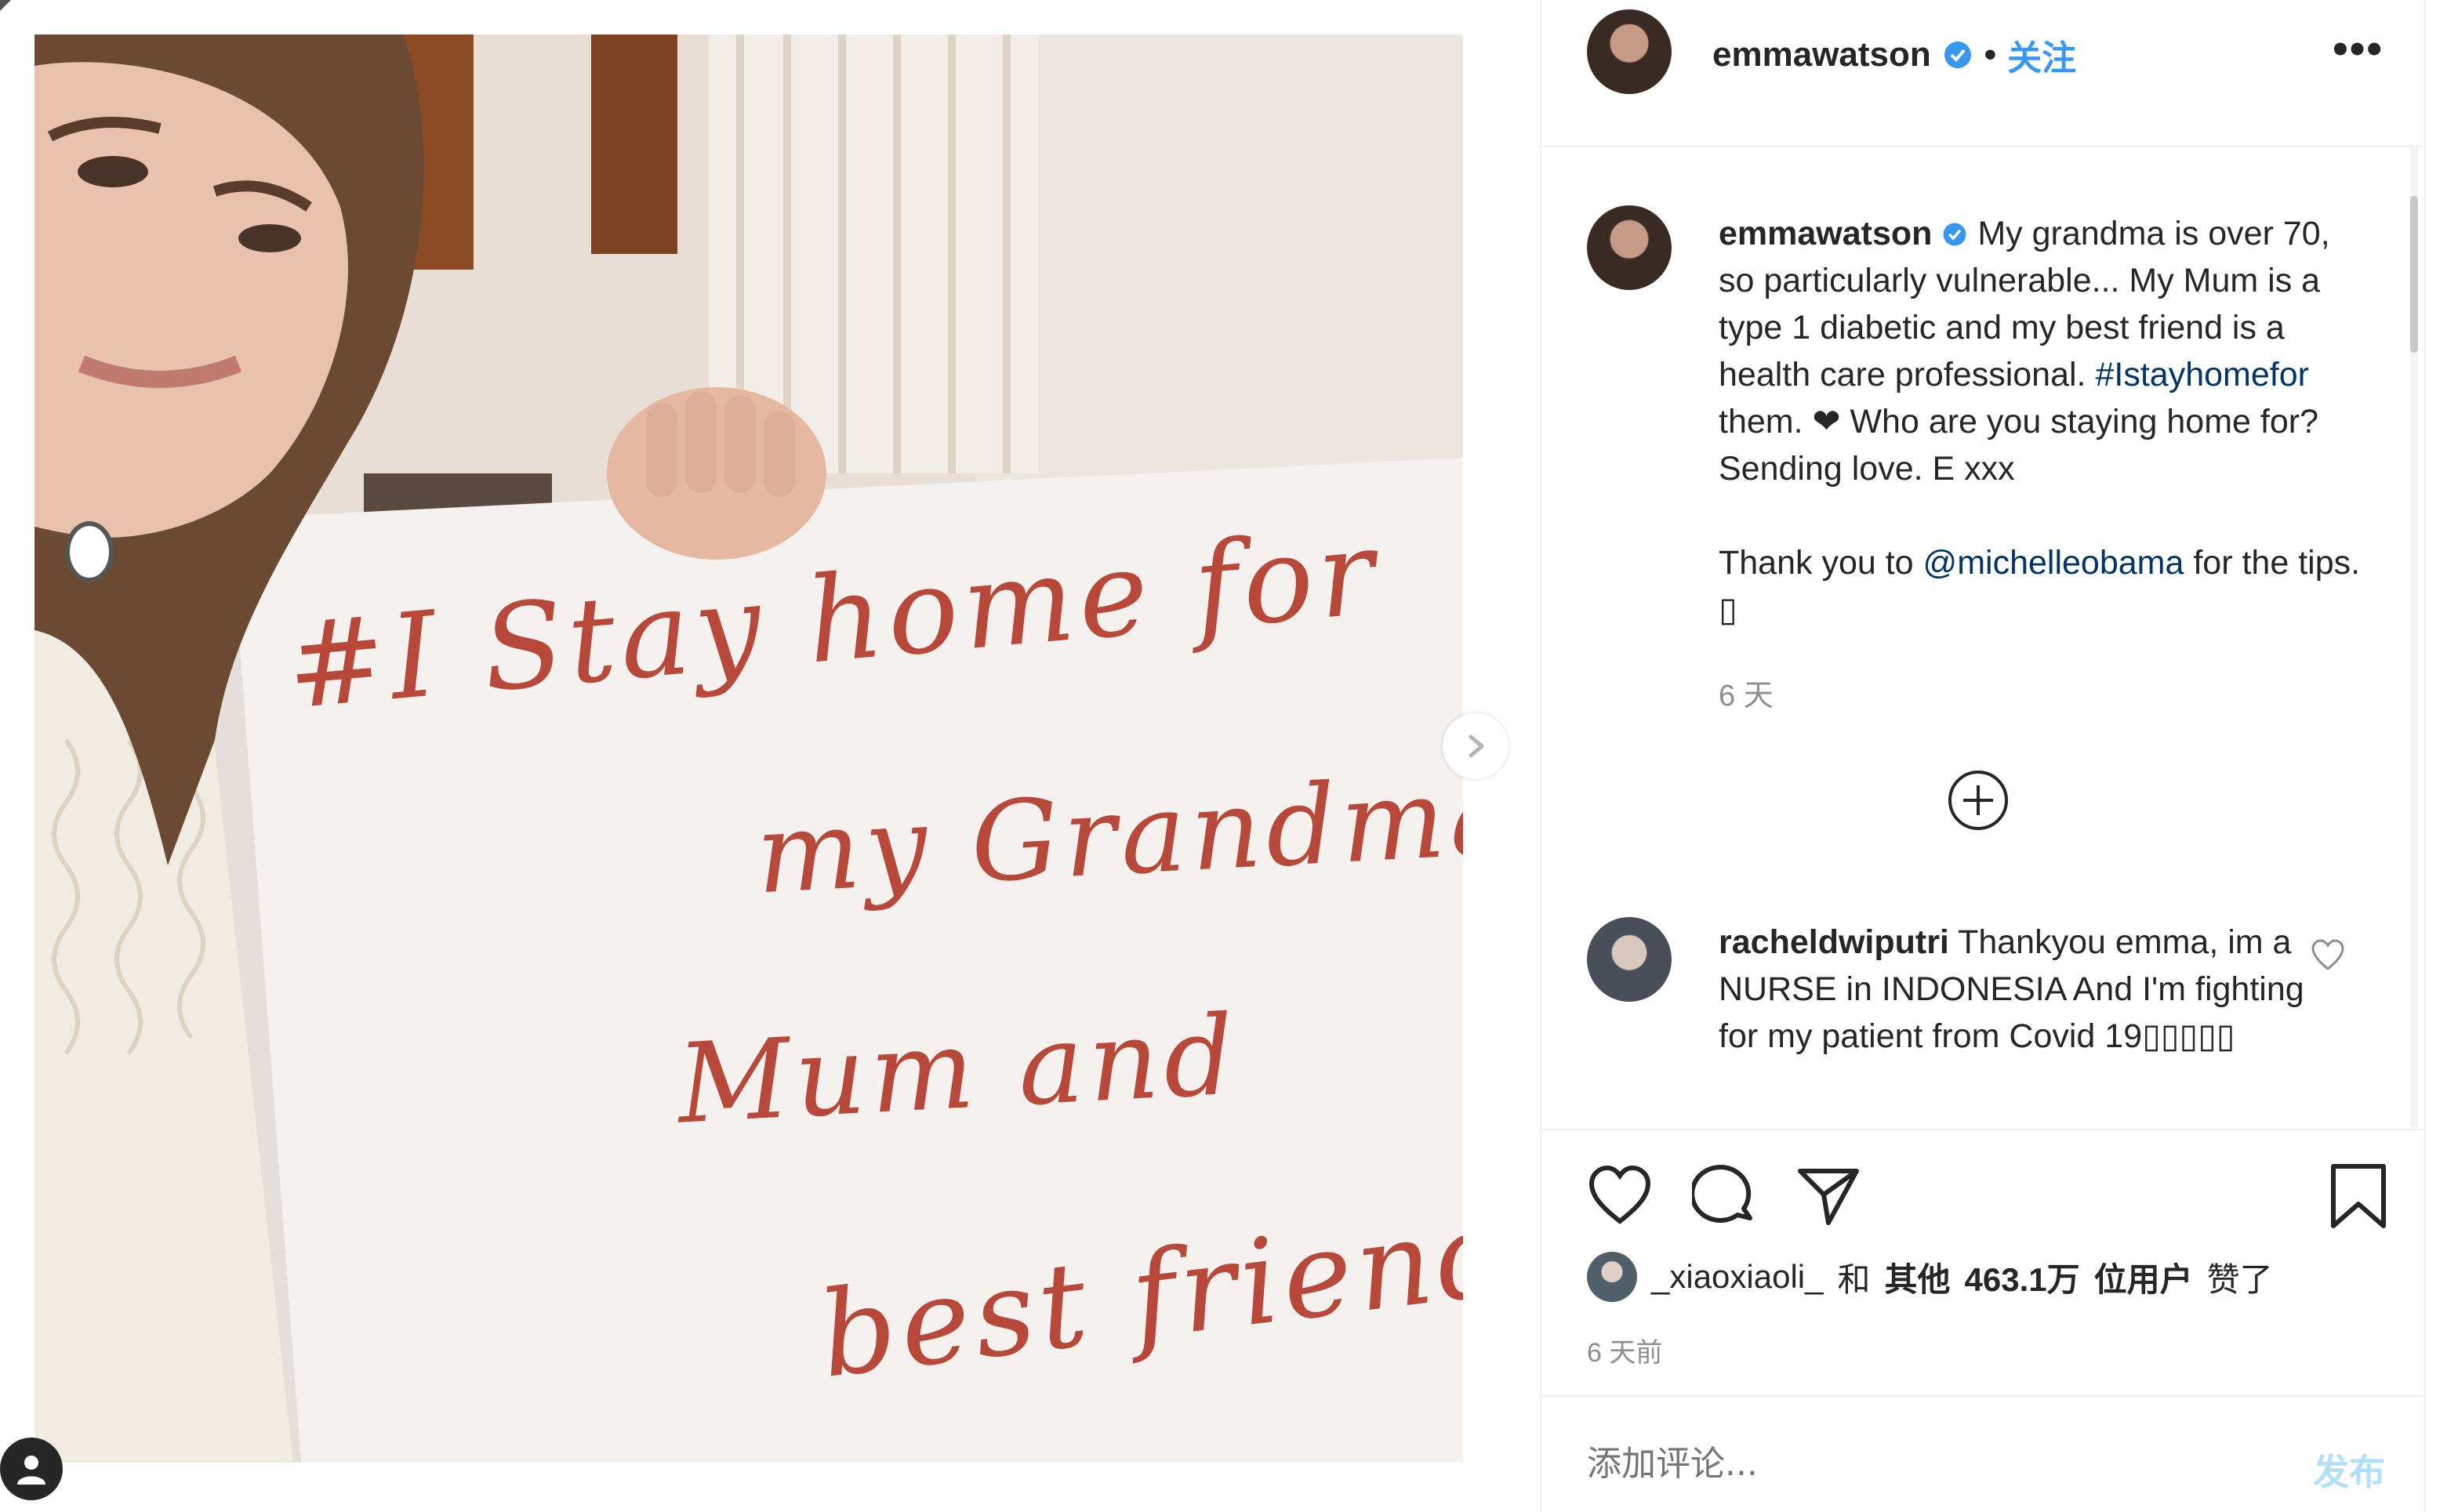  I want to click on likes-summary: _xiaoxiaoli_ 和 其他 463.1万 位用户 赞了, so click(1930, 1276).